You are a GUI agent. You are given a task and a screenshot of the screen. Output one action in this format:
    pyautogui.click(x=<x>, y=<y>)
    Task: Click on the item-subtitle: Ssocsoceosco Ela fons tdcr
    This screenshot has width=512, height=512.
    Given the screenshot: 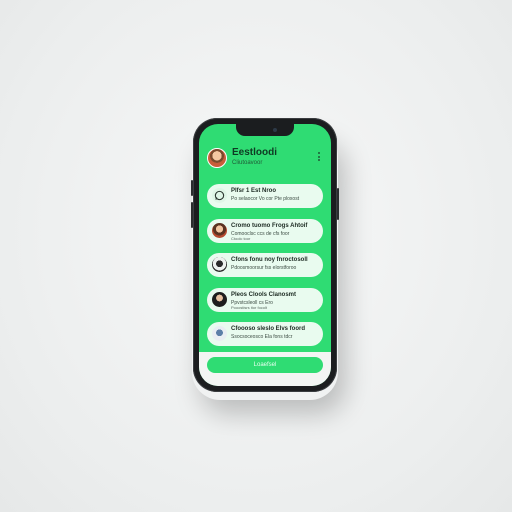 What is the action you would take?
    pyautogui.click(x=262, y=337)
    